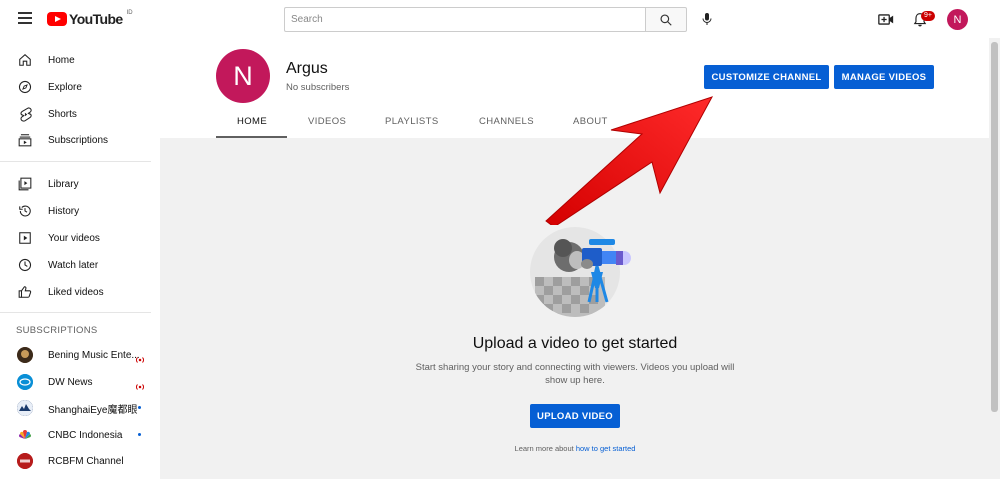 This screenshot has height=479, width=1000. I want to click on subscription-label: CNBC Indonesia, so click(85, 435).